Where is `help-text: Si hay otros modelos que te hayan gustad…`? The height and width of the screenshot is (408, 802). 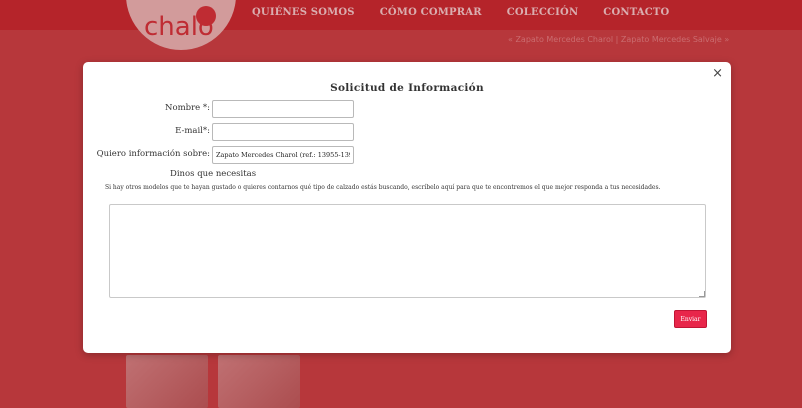 help-text: Si hay otros modelos que te hayan gustad… is located at coordinates (383, 187).